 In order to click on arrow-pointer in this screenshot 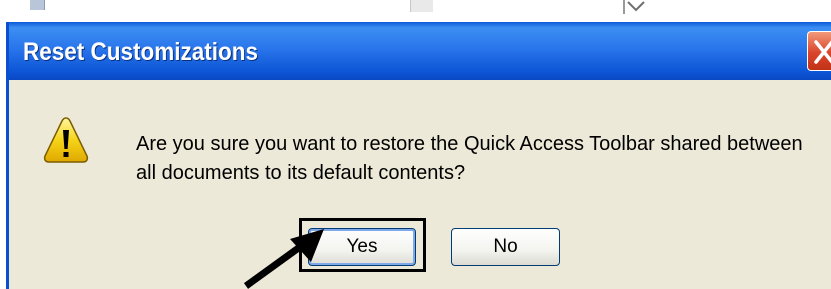, I will do `click(283, 259)`.